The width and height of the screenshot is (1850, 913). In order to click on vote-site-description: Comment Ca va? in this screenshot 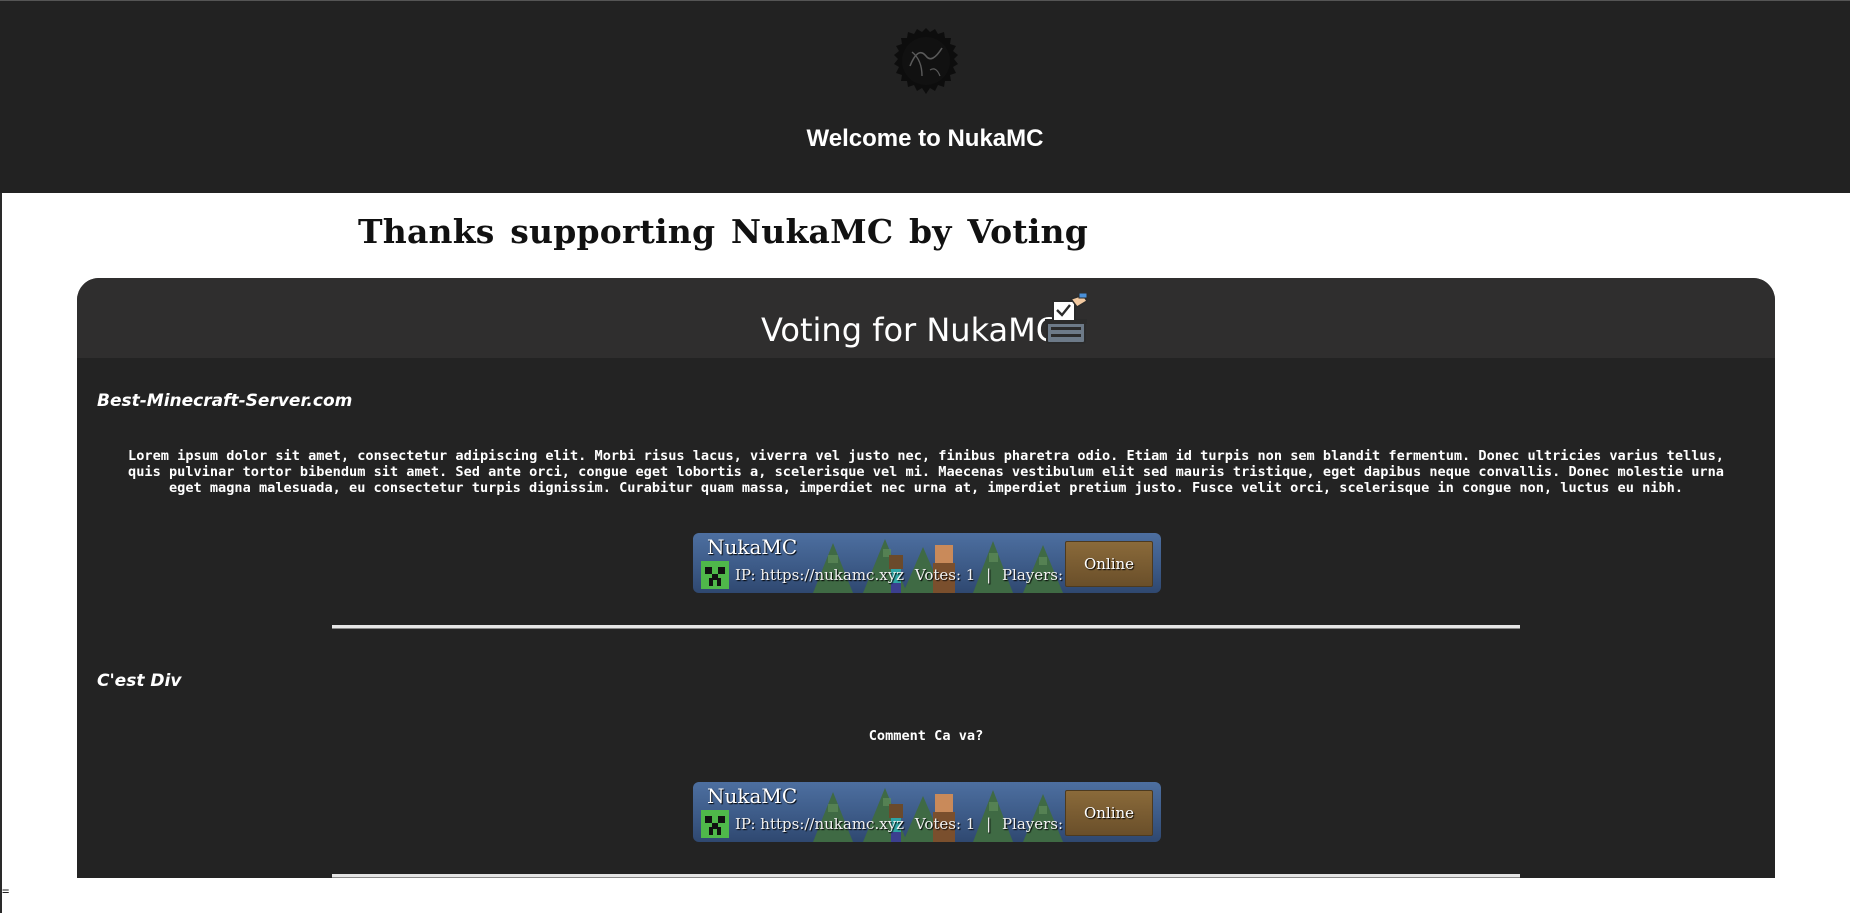, I will do `click(926, 736)`.